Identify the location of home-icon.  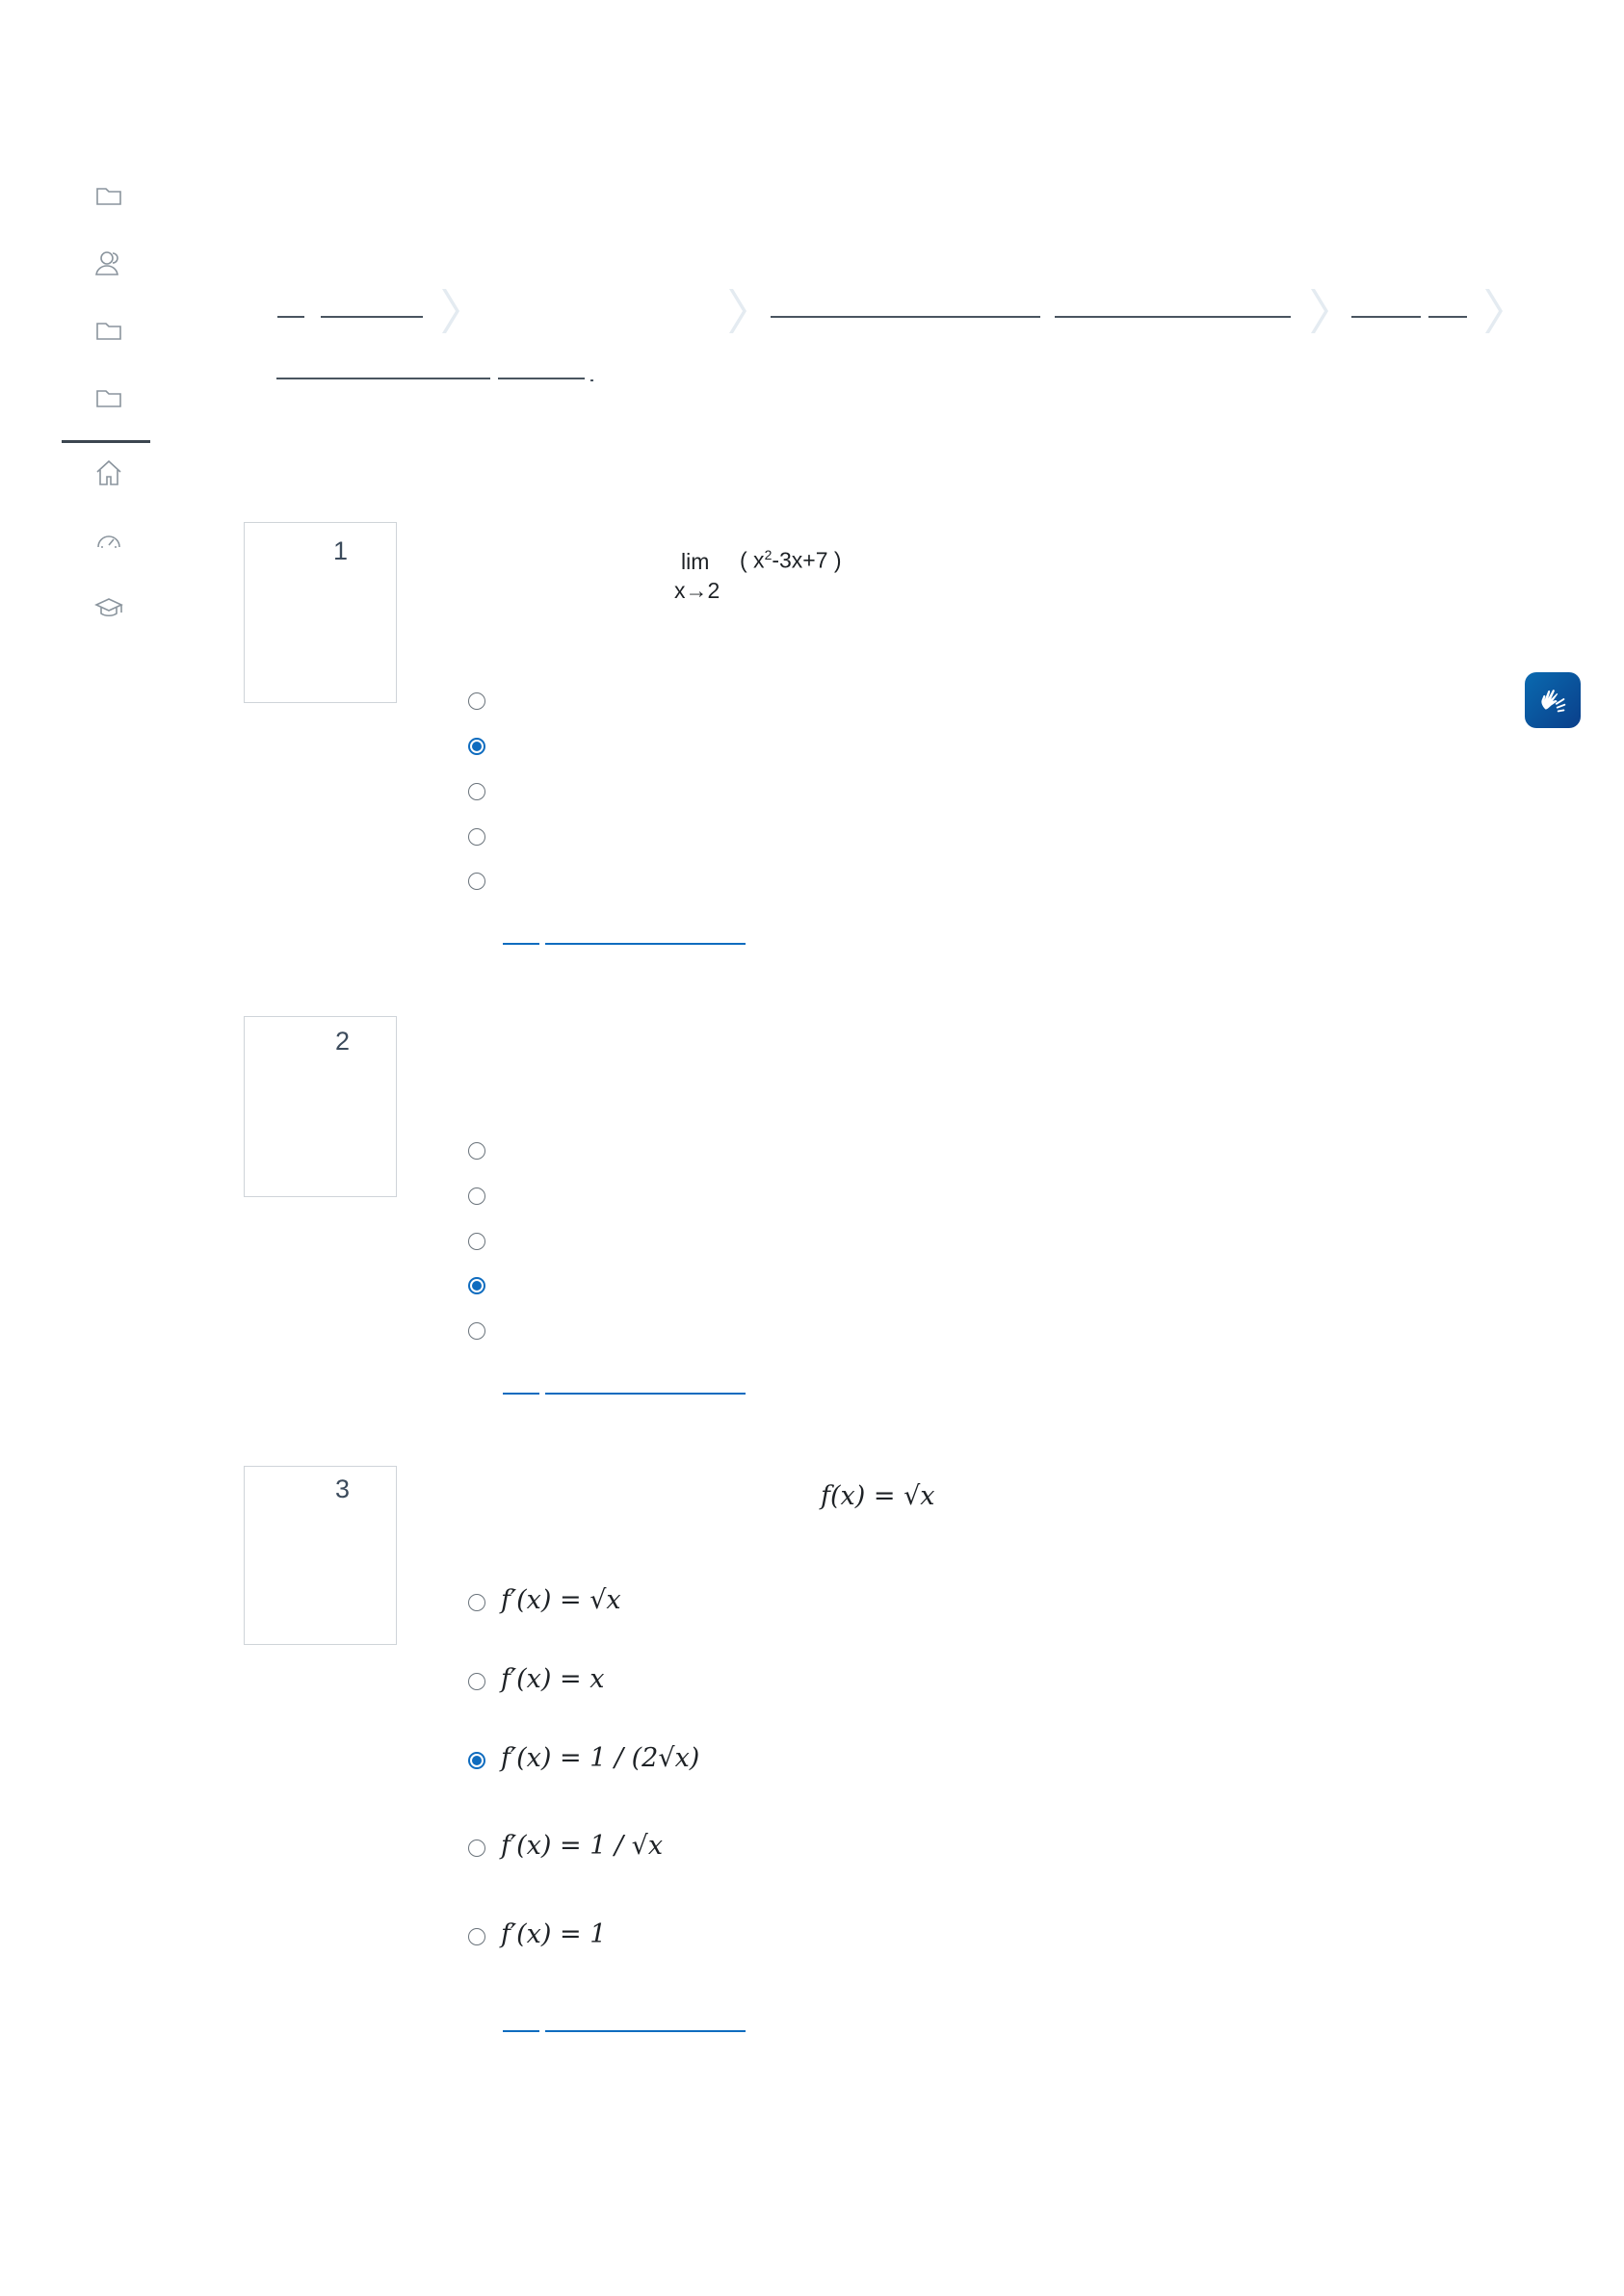
(108, 472).